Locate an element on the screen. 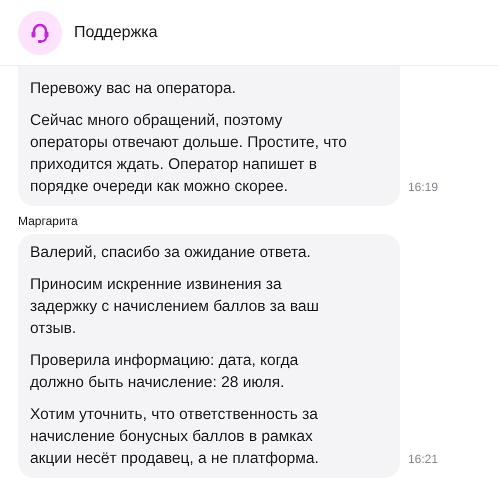  message-time: 16:21 is located at coordinates (423, 459).